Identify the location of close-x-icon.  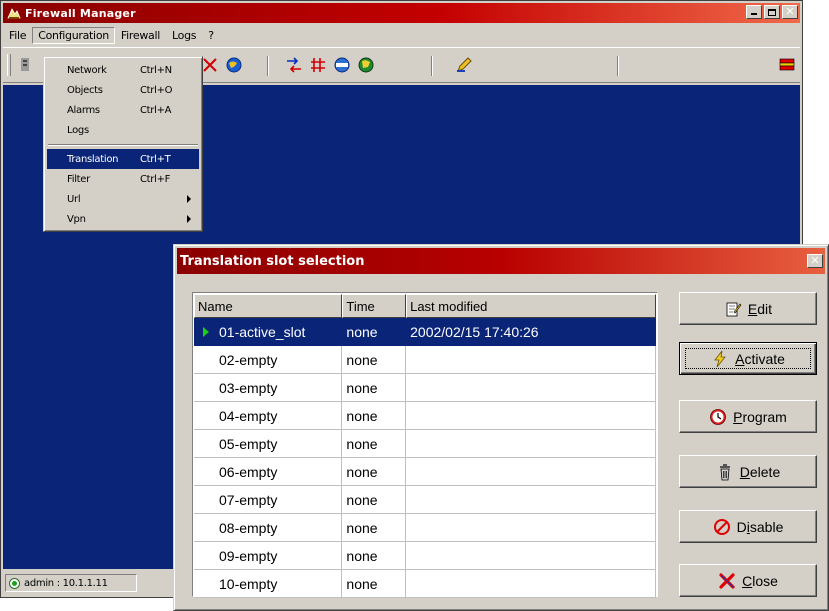
(727, 580).